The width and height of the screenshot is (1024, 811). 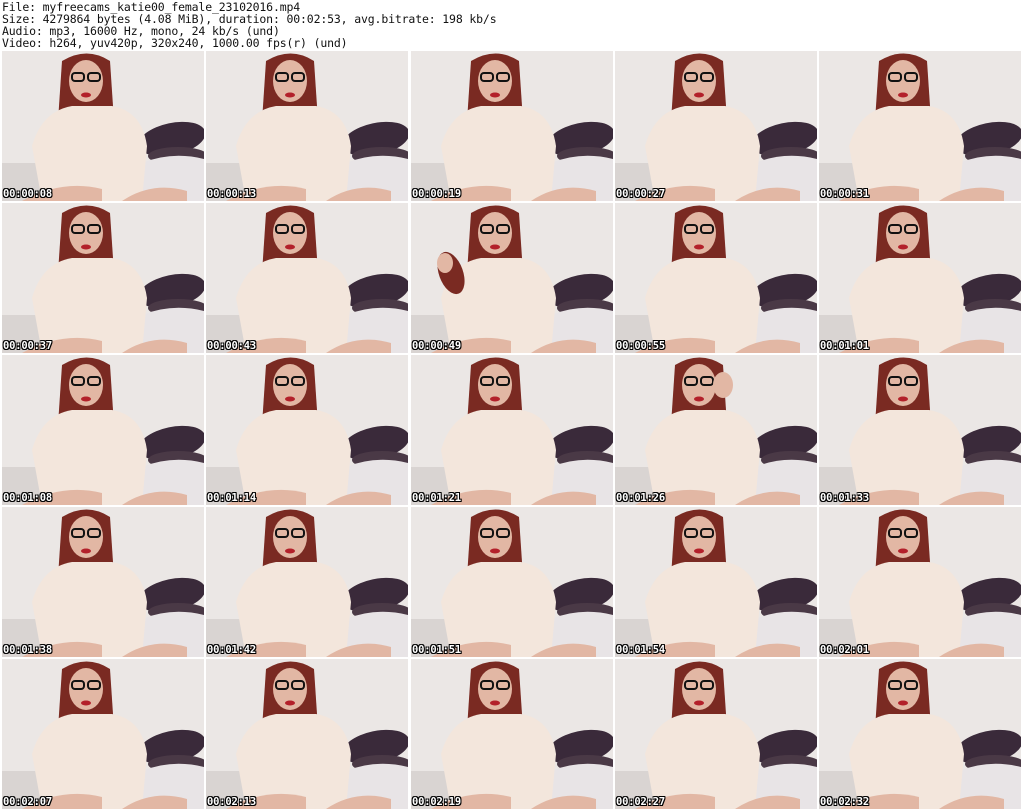 I want to click on video-thumbnail: 00:02:07, so click(x=103, y=734).